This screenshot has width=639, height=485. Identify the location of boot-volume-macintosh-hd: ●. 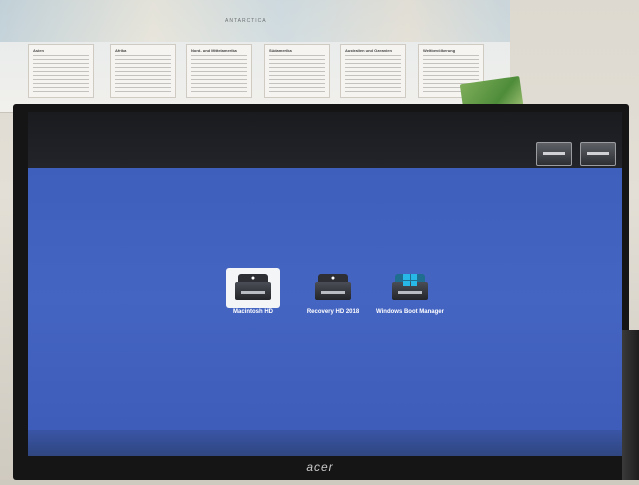
(253, 288).